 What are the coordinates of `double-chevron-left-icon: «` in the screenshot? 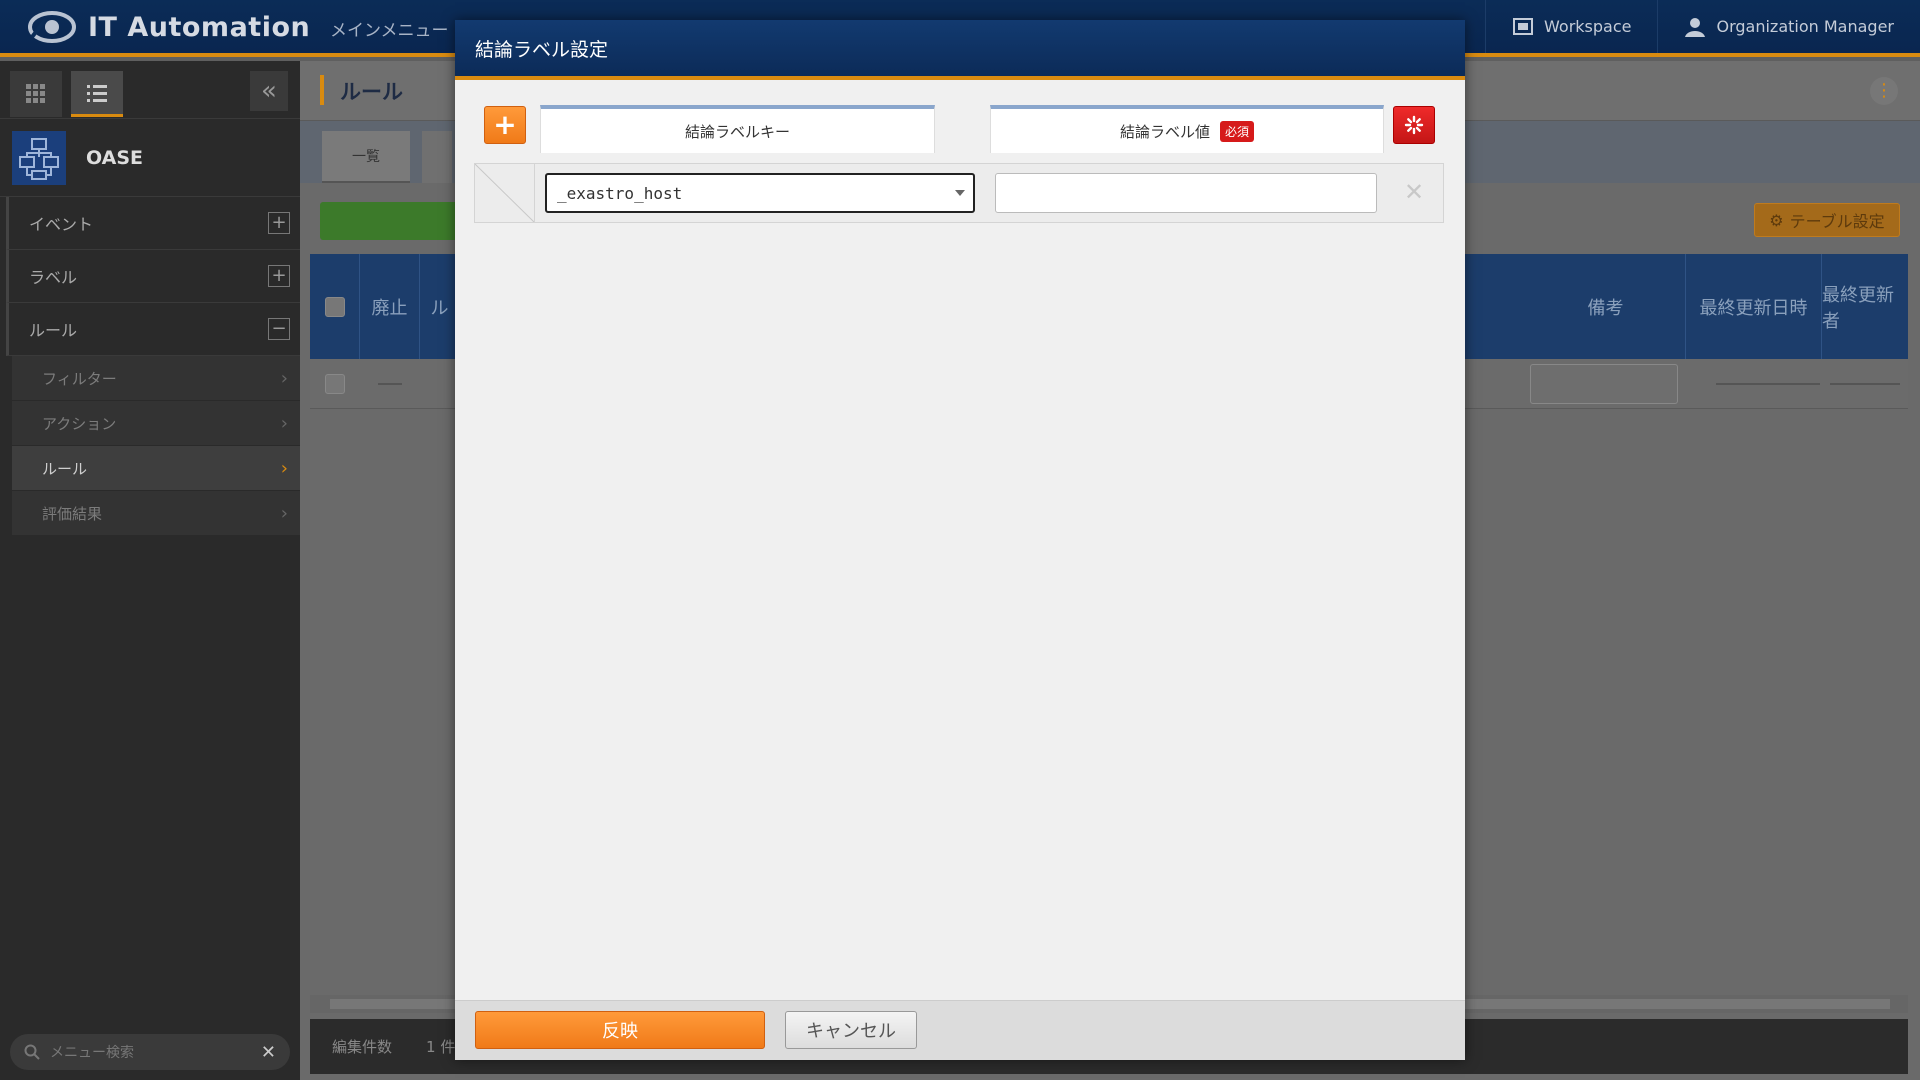 It's located at (269, 91).